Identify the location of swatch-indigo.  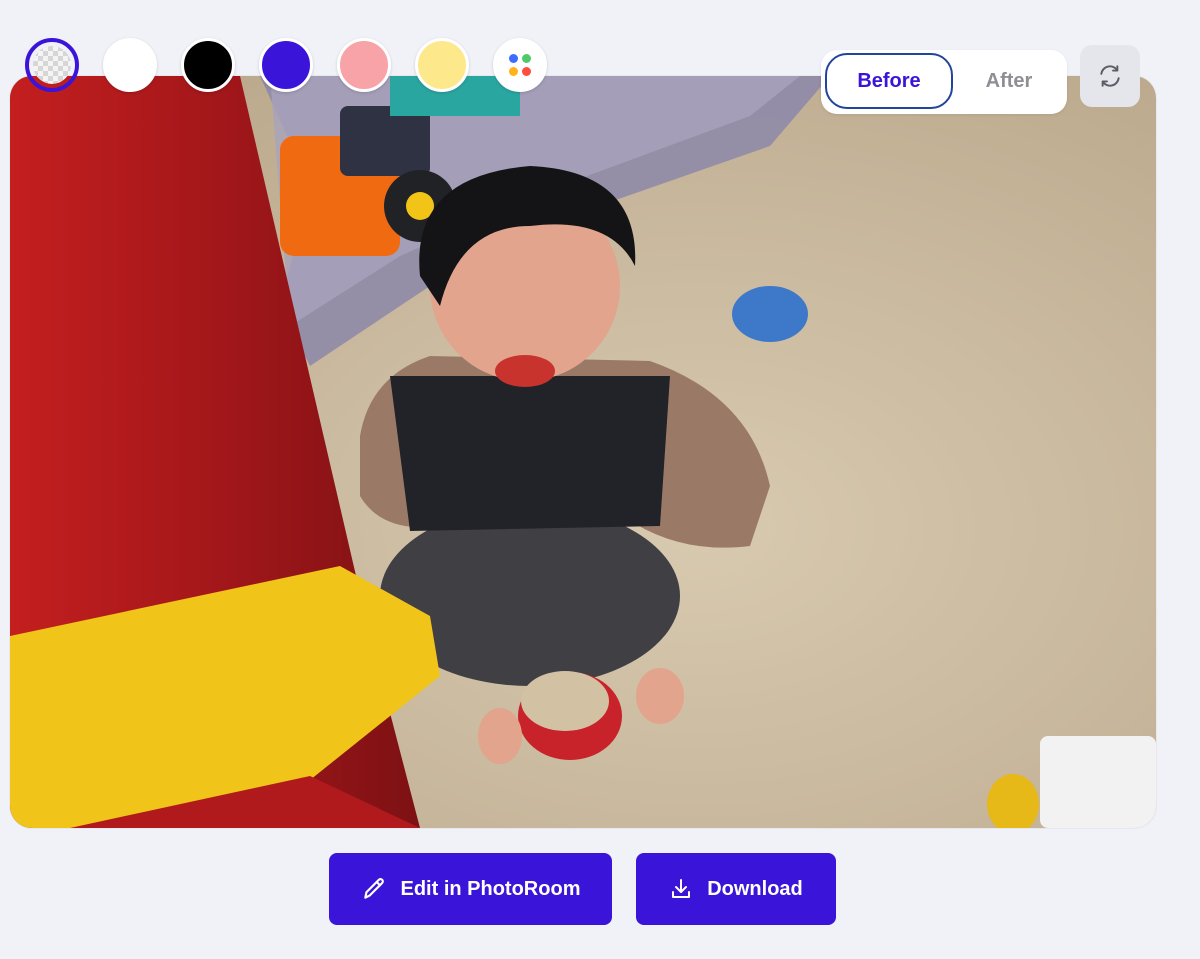
(286, 65).